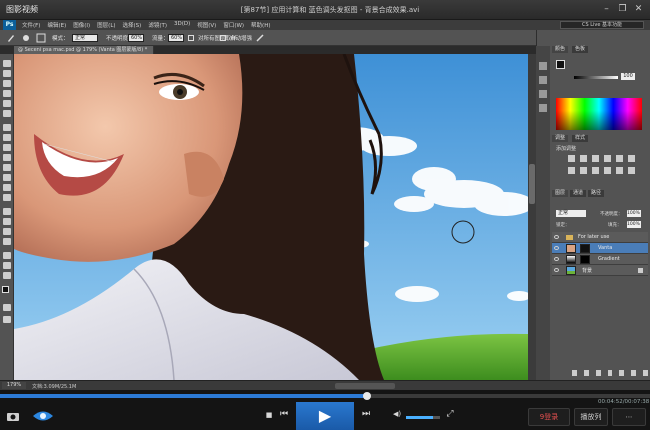  What do you see at coordinates (622, 373) in the screenshot?
I see `new-group-icon` at bounding box center [622, 373].